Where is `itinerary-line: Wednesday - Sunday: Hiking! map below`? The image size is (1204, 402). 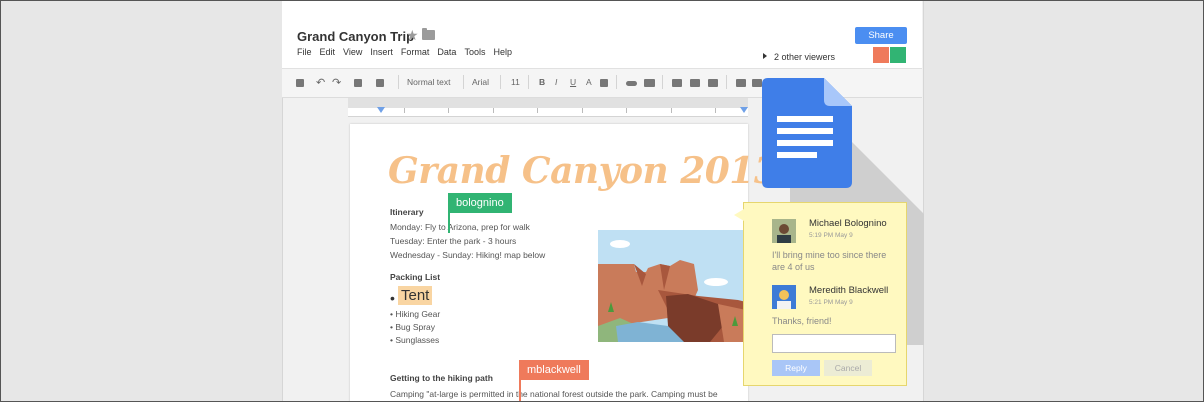
itinerary-line: Wednesday - Sunday: Hiking! map below is located at coordinates (468, 255).